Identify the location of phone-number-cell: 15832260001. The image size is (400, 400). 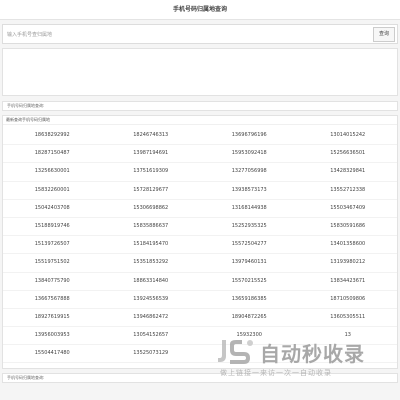
(52, 190).